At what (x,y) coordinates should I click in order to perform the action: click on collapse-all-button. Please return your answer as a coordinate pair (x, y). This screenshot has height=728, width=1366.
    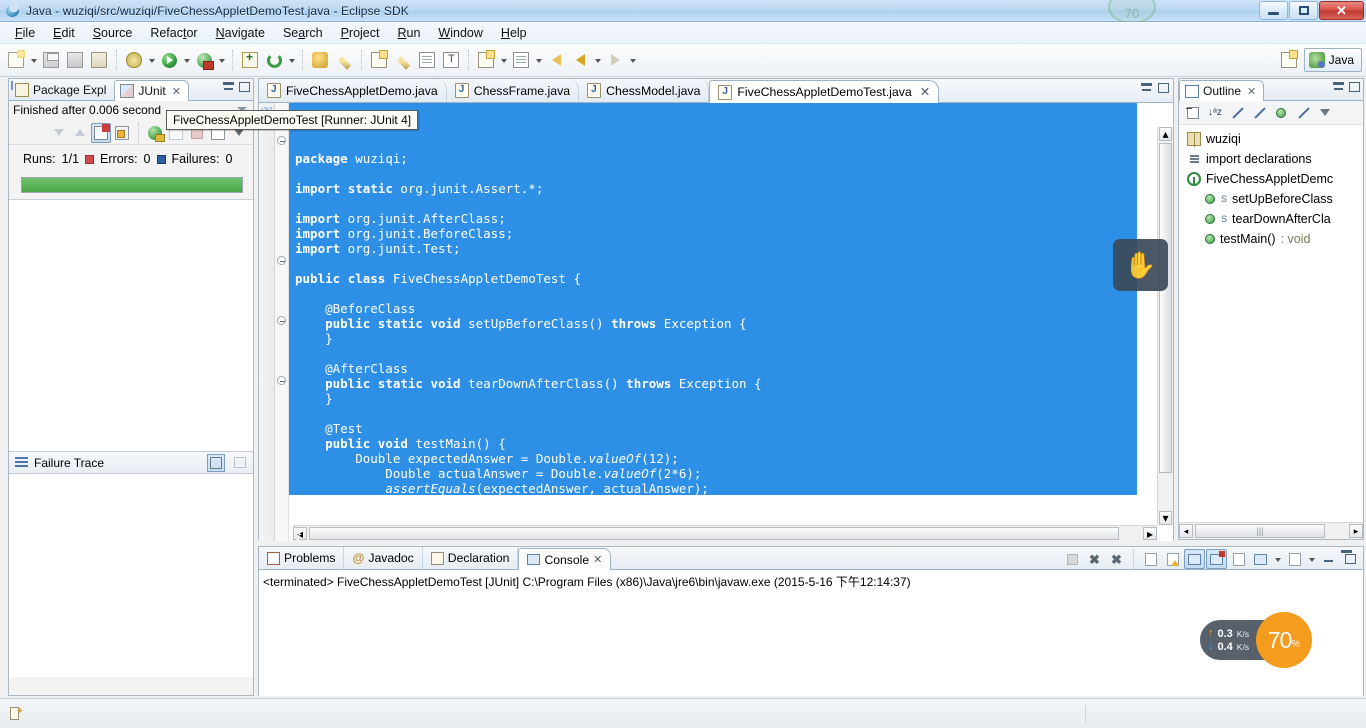
    Looking at the image, I should click on (1193, 113).